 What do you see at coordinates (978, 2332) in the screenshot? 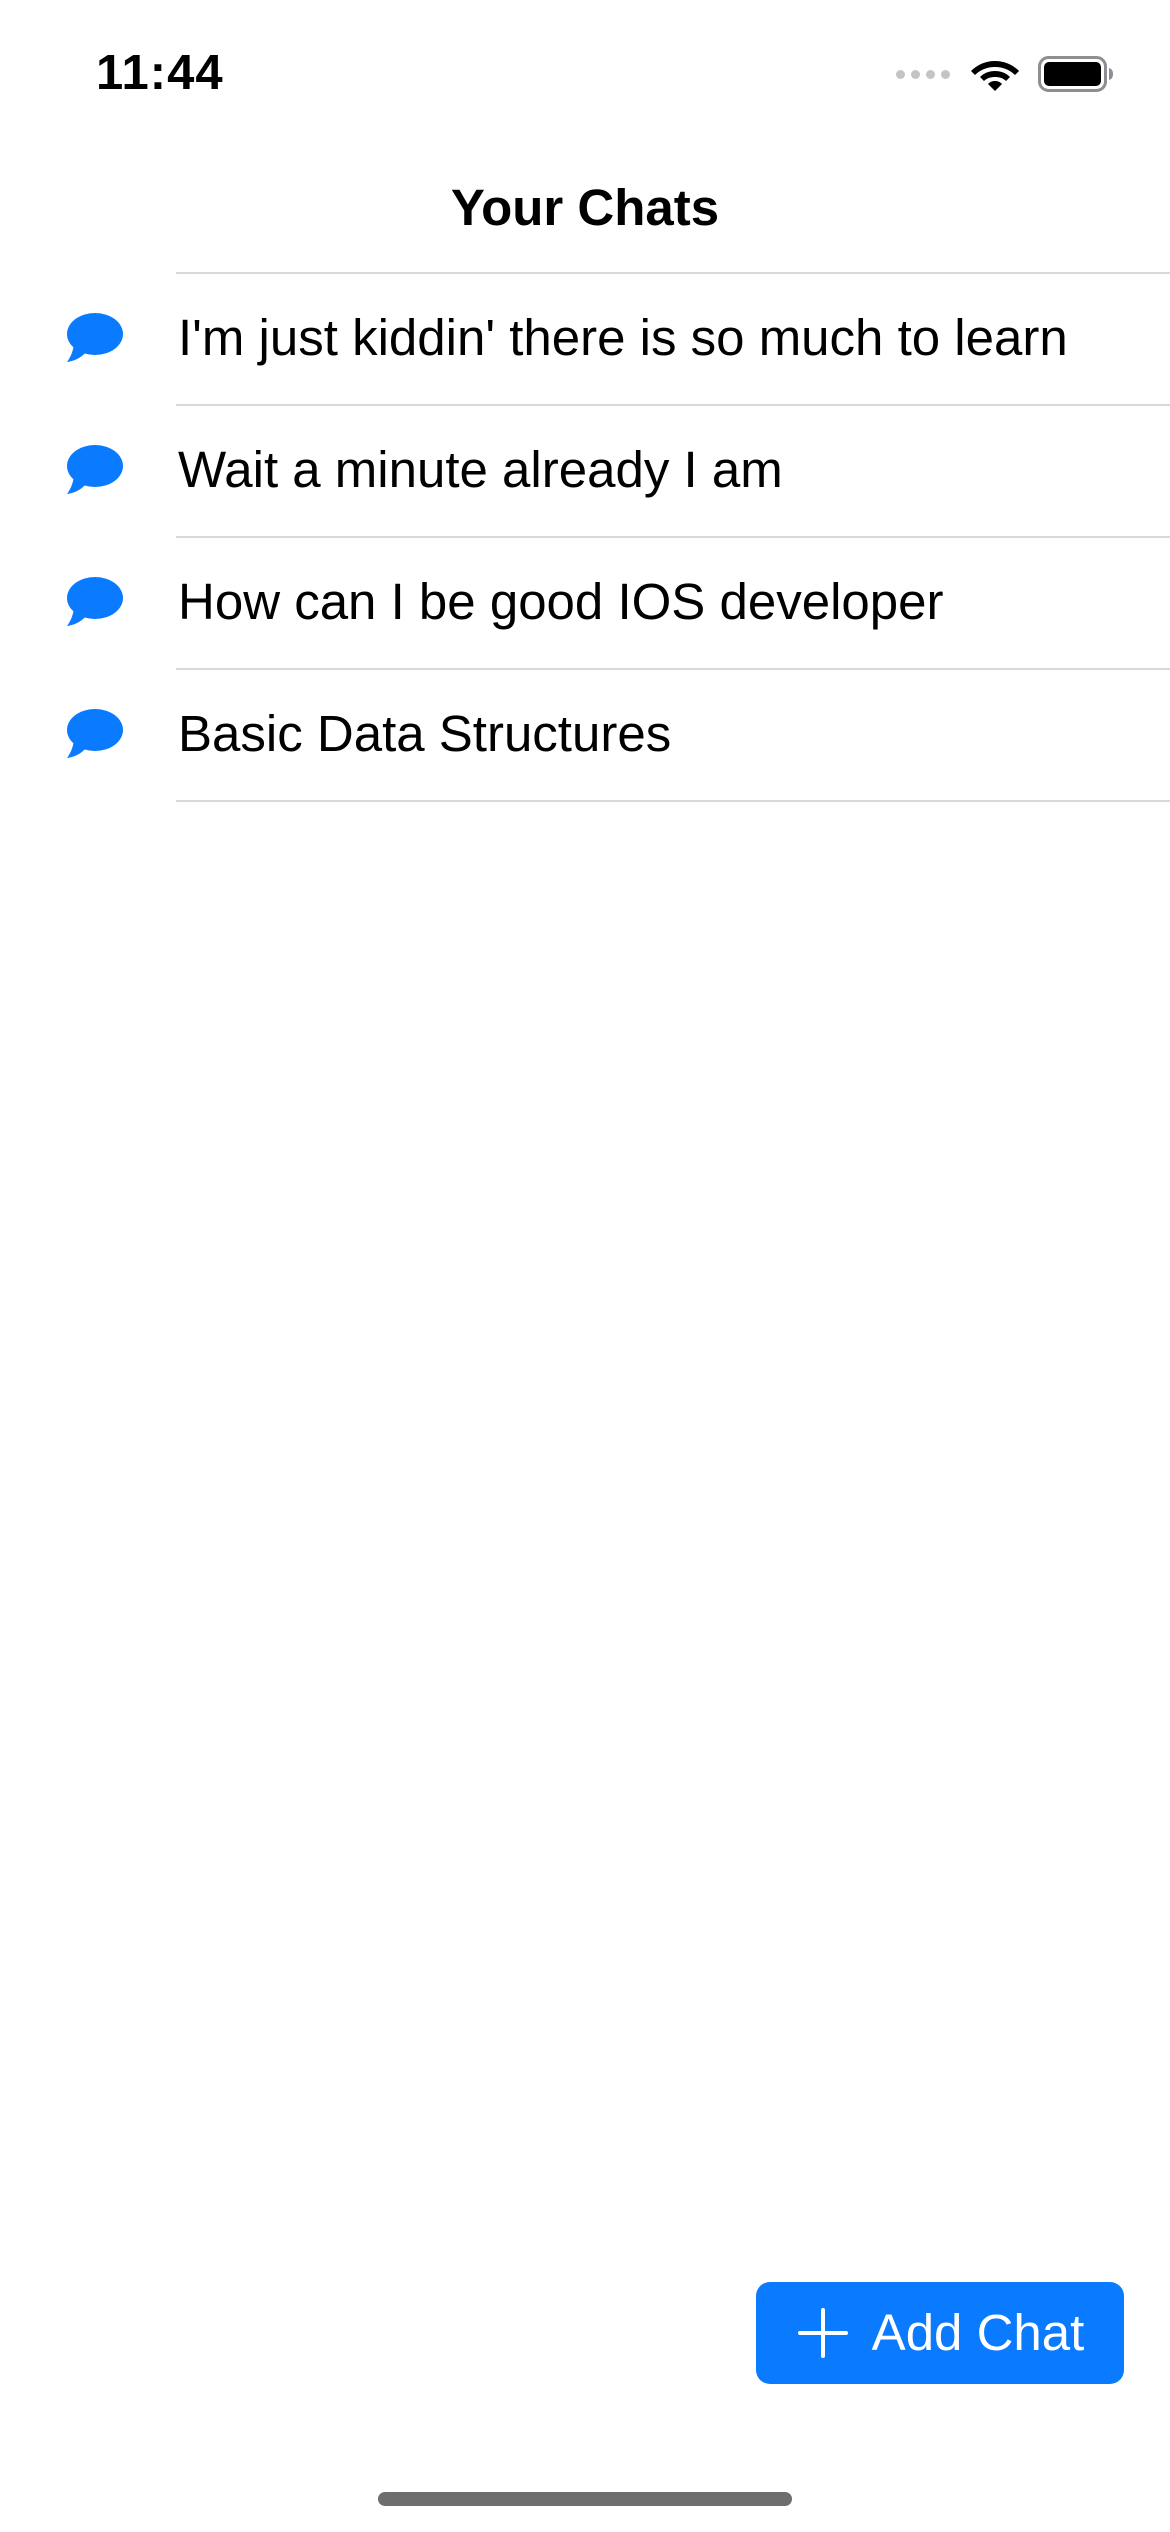
I see `add-chat-label: Add Chat` at bounding box center [978, 2332].